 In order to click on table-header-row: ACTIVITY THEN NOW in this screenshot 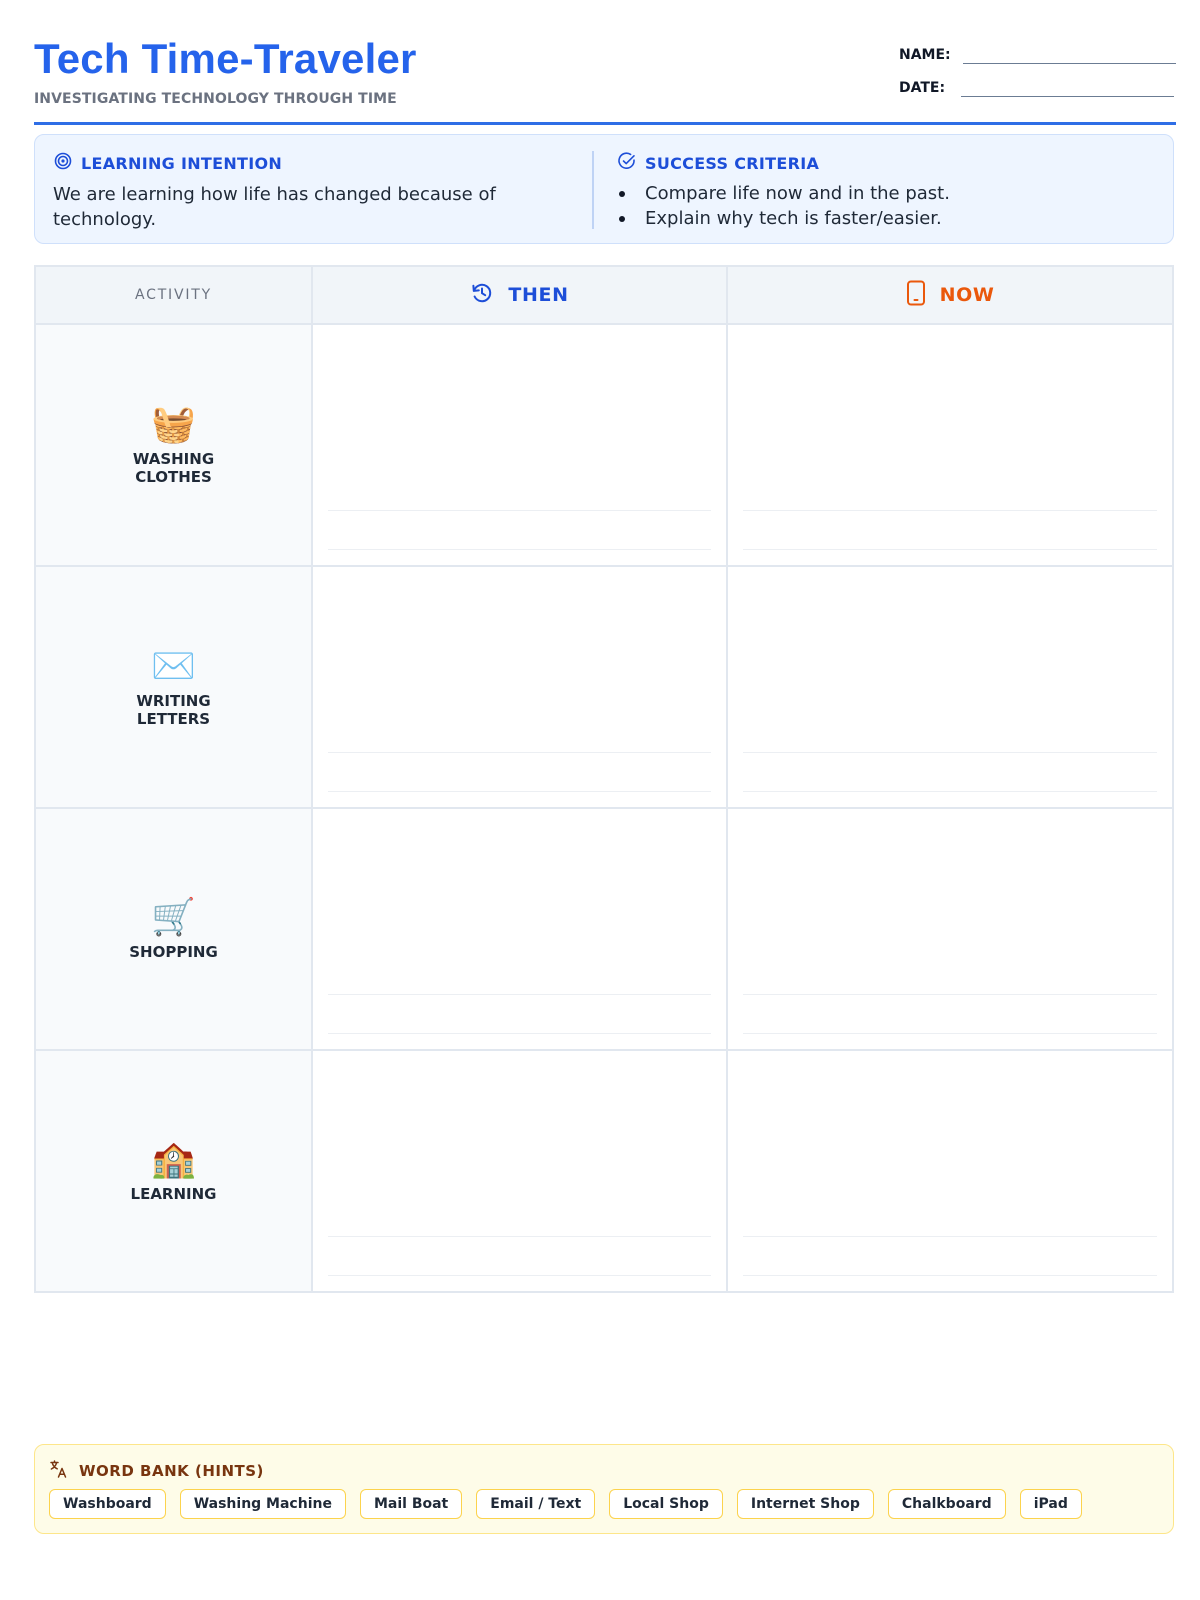, I will do `click(604, 296)`.